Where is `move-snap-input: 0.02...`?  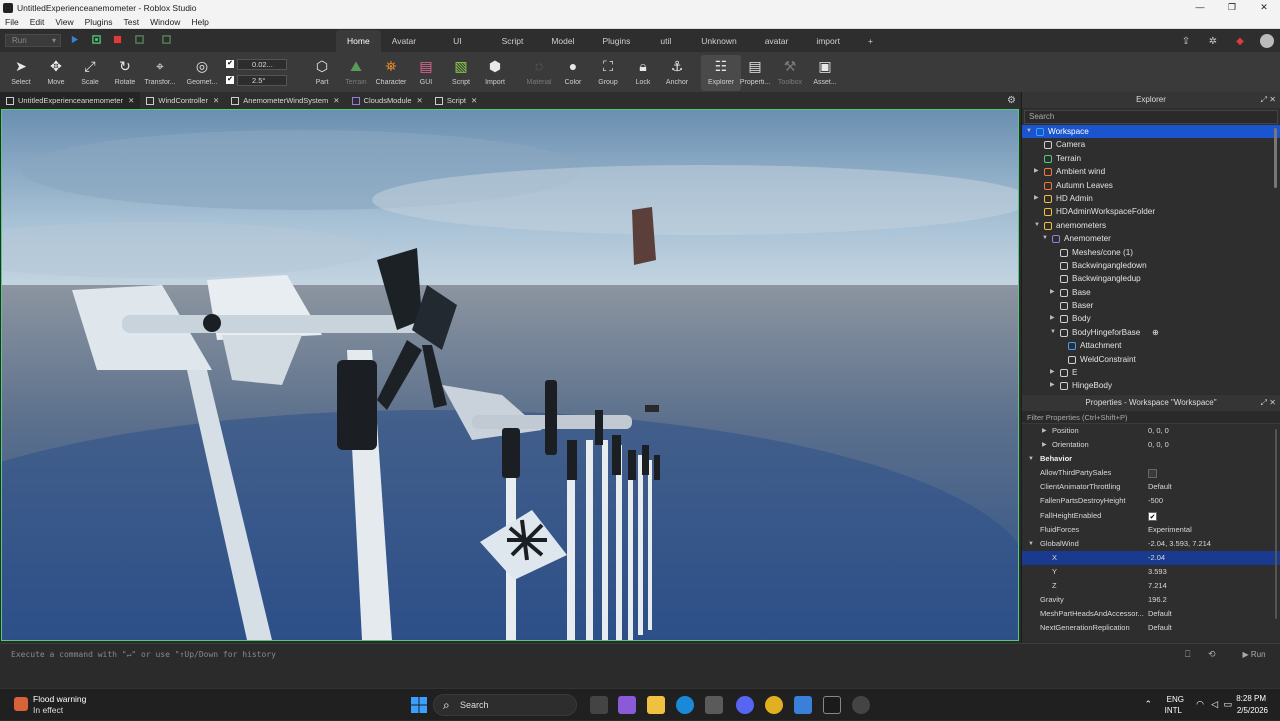
move-snap-input: 0.02... is located at coordinates (262, 64).